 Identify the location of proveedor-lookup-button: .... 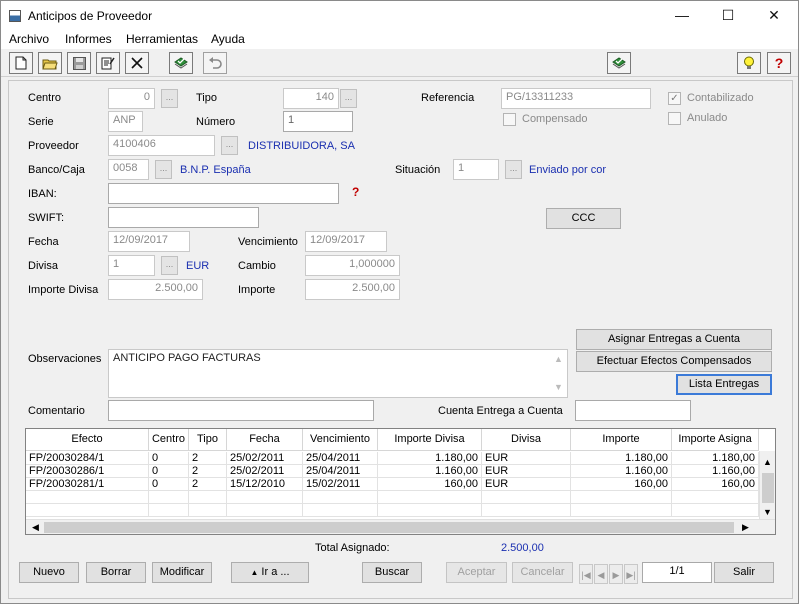
(229, 145).